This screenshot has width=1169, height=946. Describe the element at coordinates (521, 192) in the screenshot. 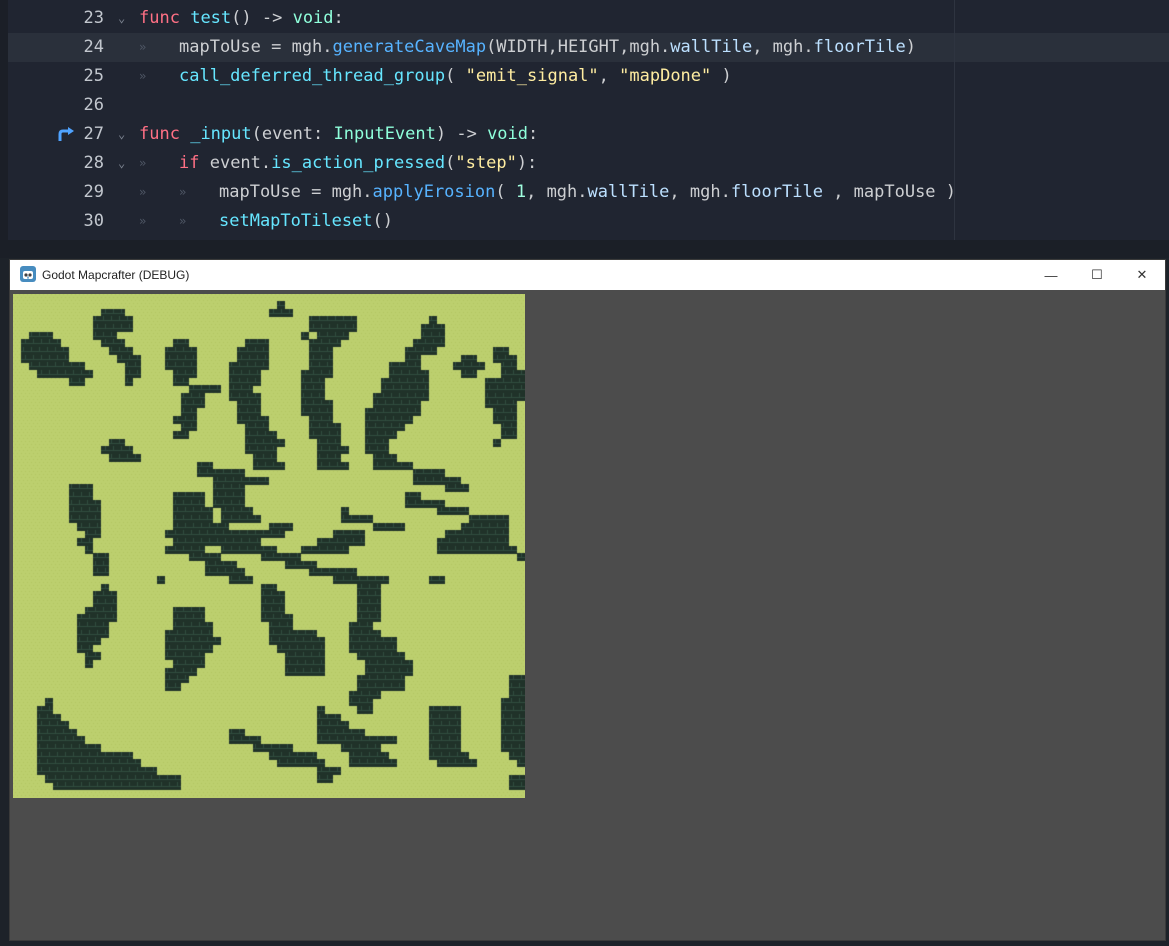

I see `code-token: 1` at that location.